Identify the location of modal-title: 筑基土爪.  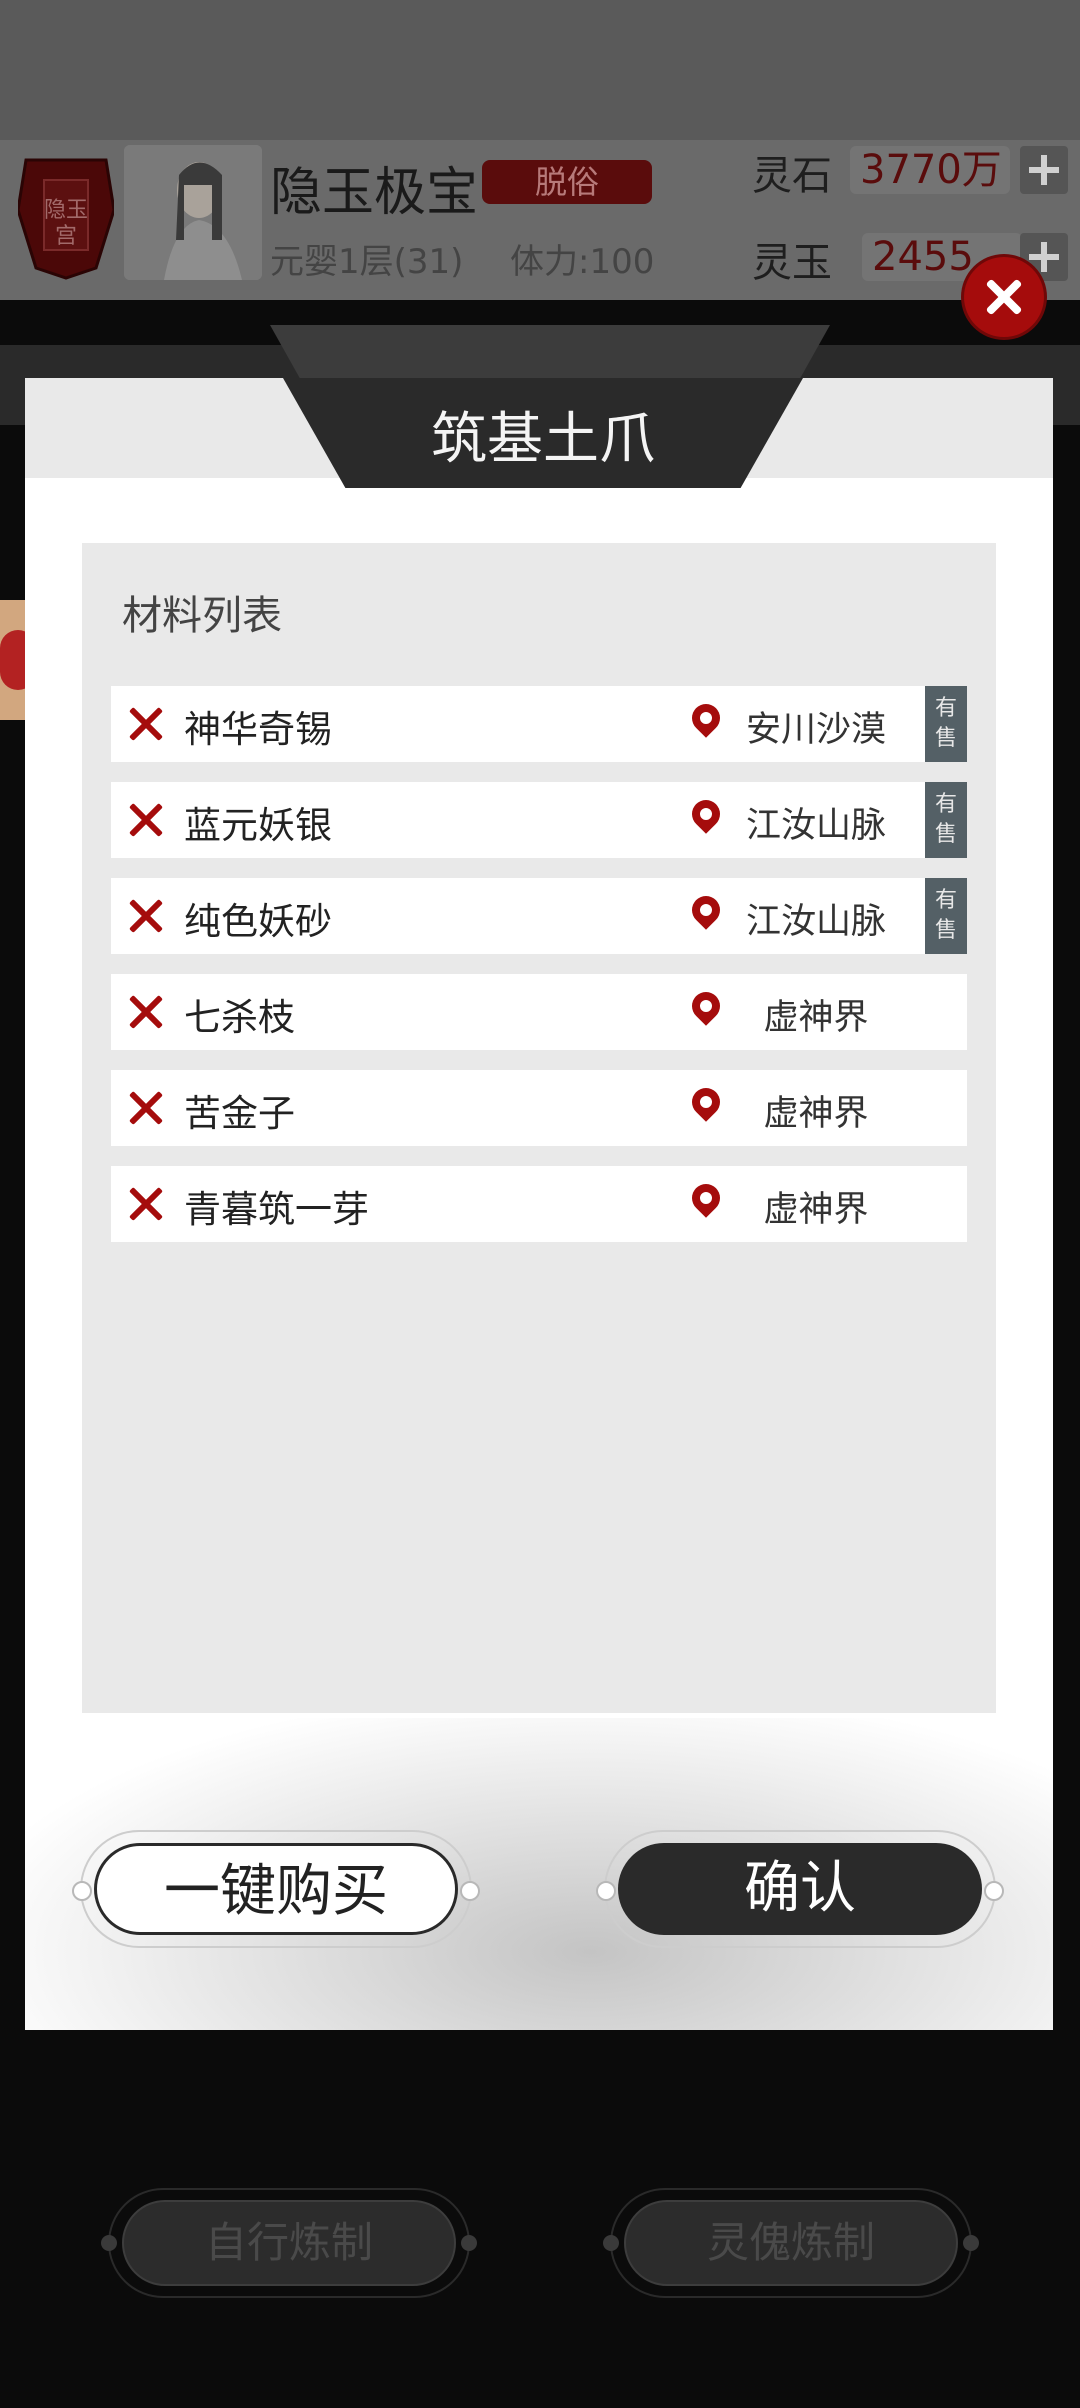
(543, 439).